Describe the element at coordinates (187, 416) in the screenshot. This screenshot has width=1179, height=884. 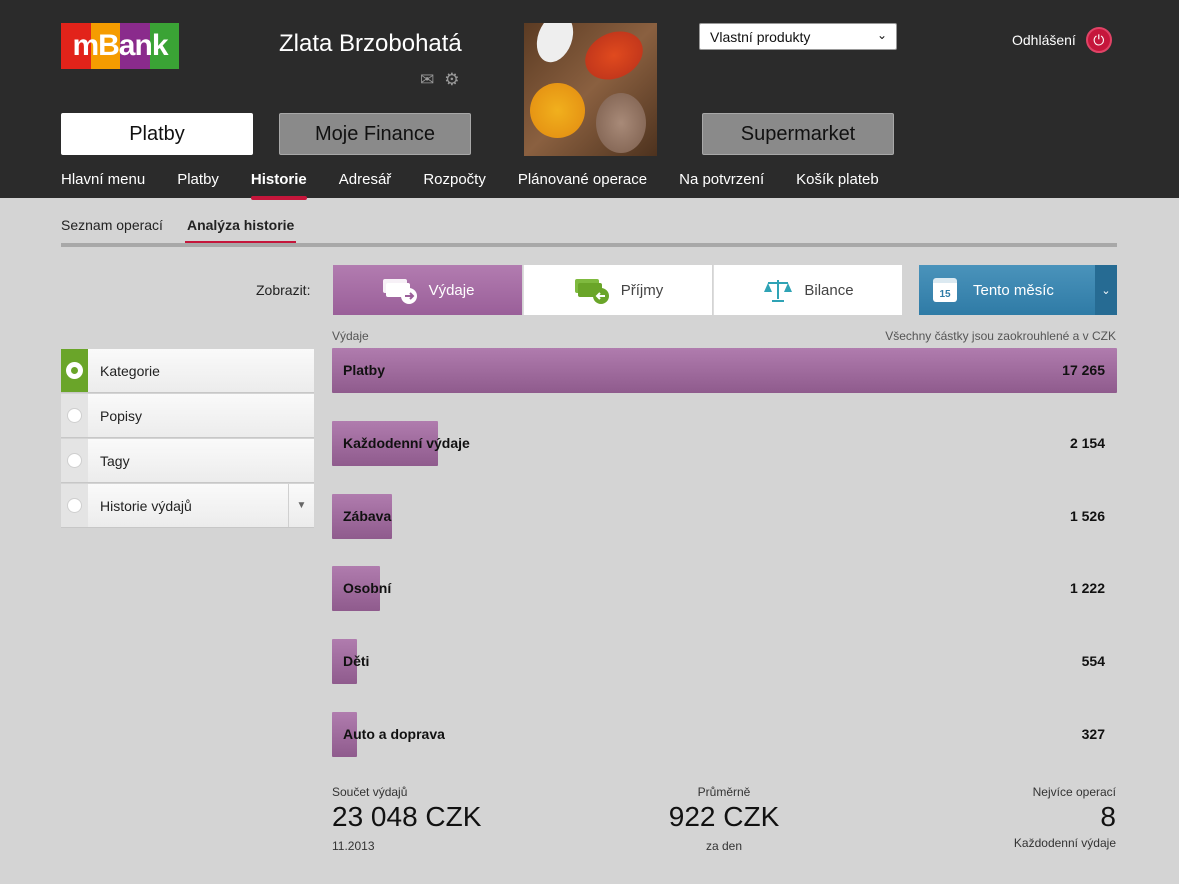
I see `option-popisy: Popisy` at that location.